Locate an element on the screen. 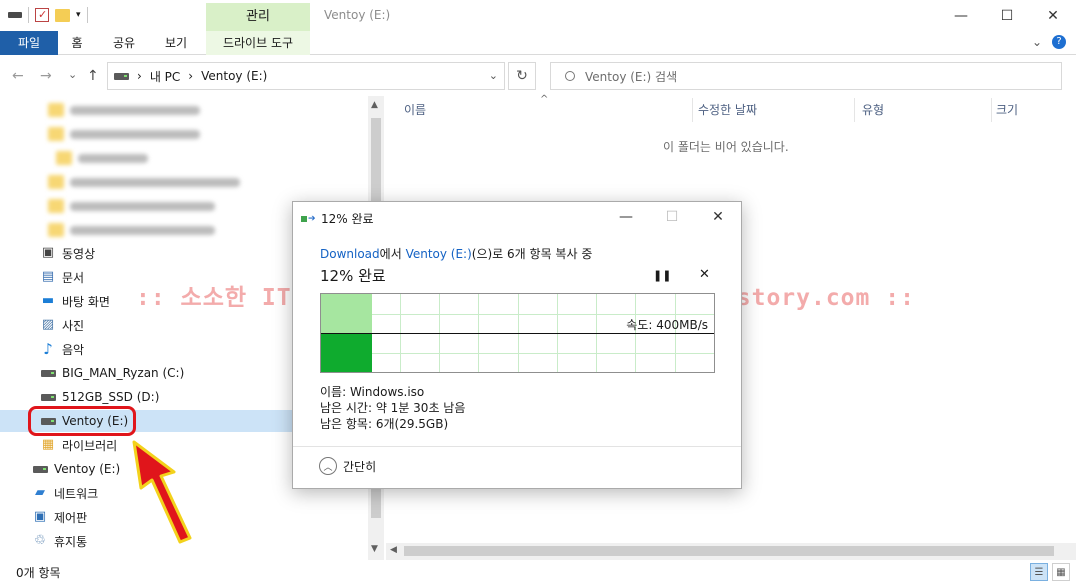 The height and width of the screenshot is (584, 1076). pause-button: ❚❚ is located at coordinates (662, 275).